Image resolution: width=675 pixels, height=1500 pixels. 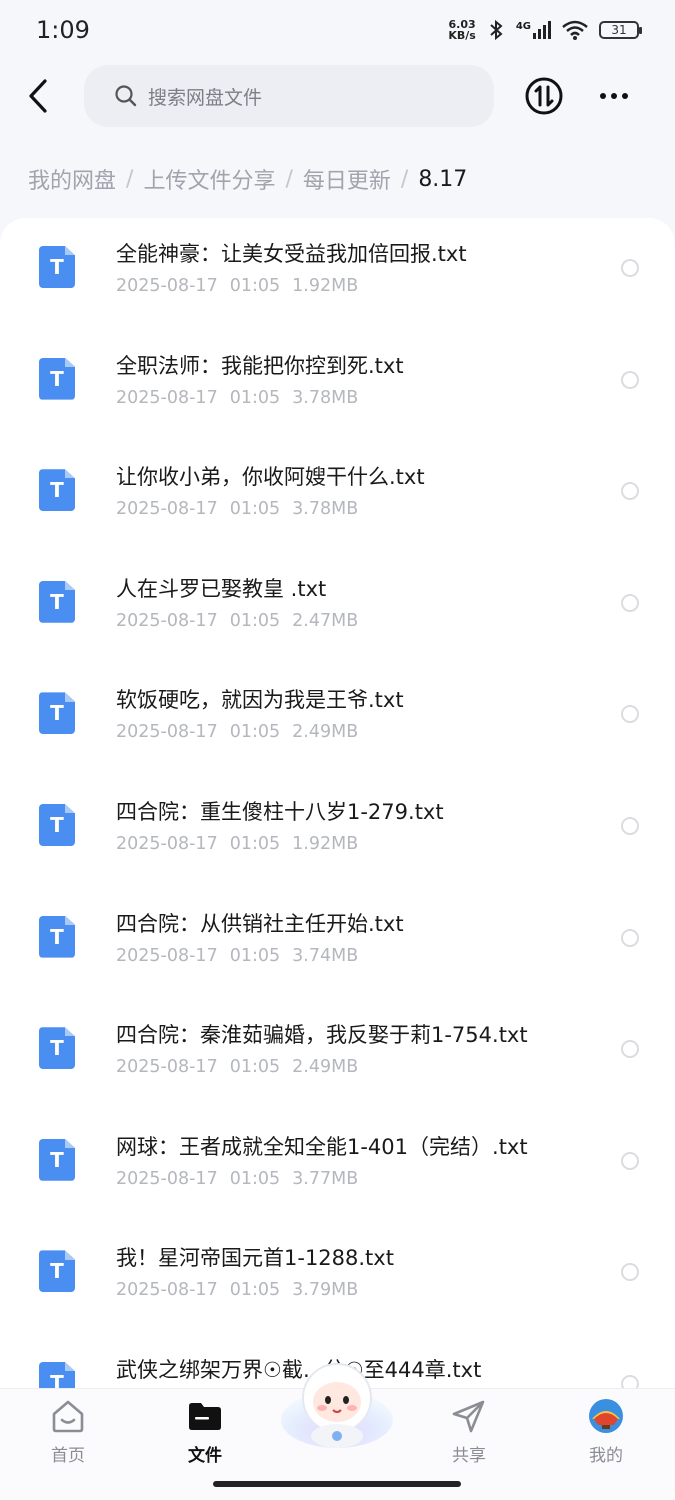 I want to click on mascot-assistant-button, so click(x=337, y=1400).